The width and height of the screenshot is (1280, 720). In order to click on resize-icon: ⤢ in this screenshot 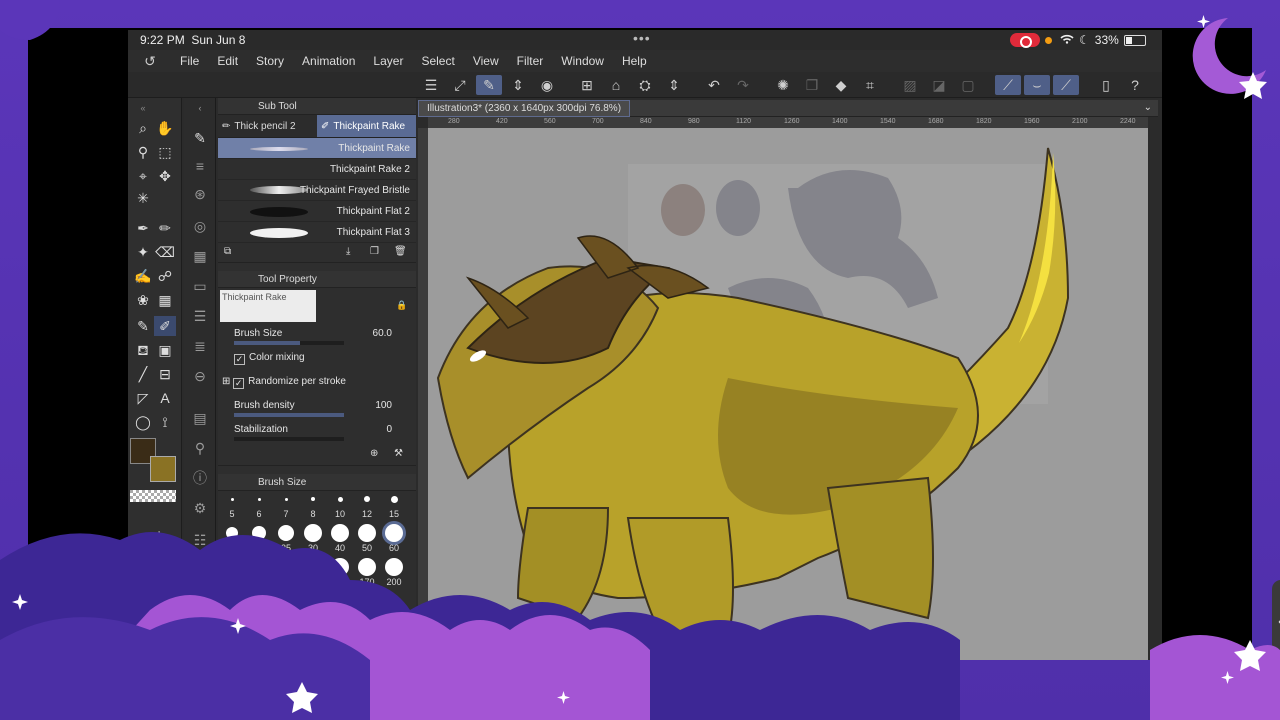, I will do `click(460, 85)`.